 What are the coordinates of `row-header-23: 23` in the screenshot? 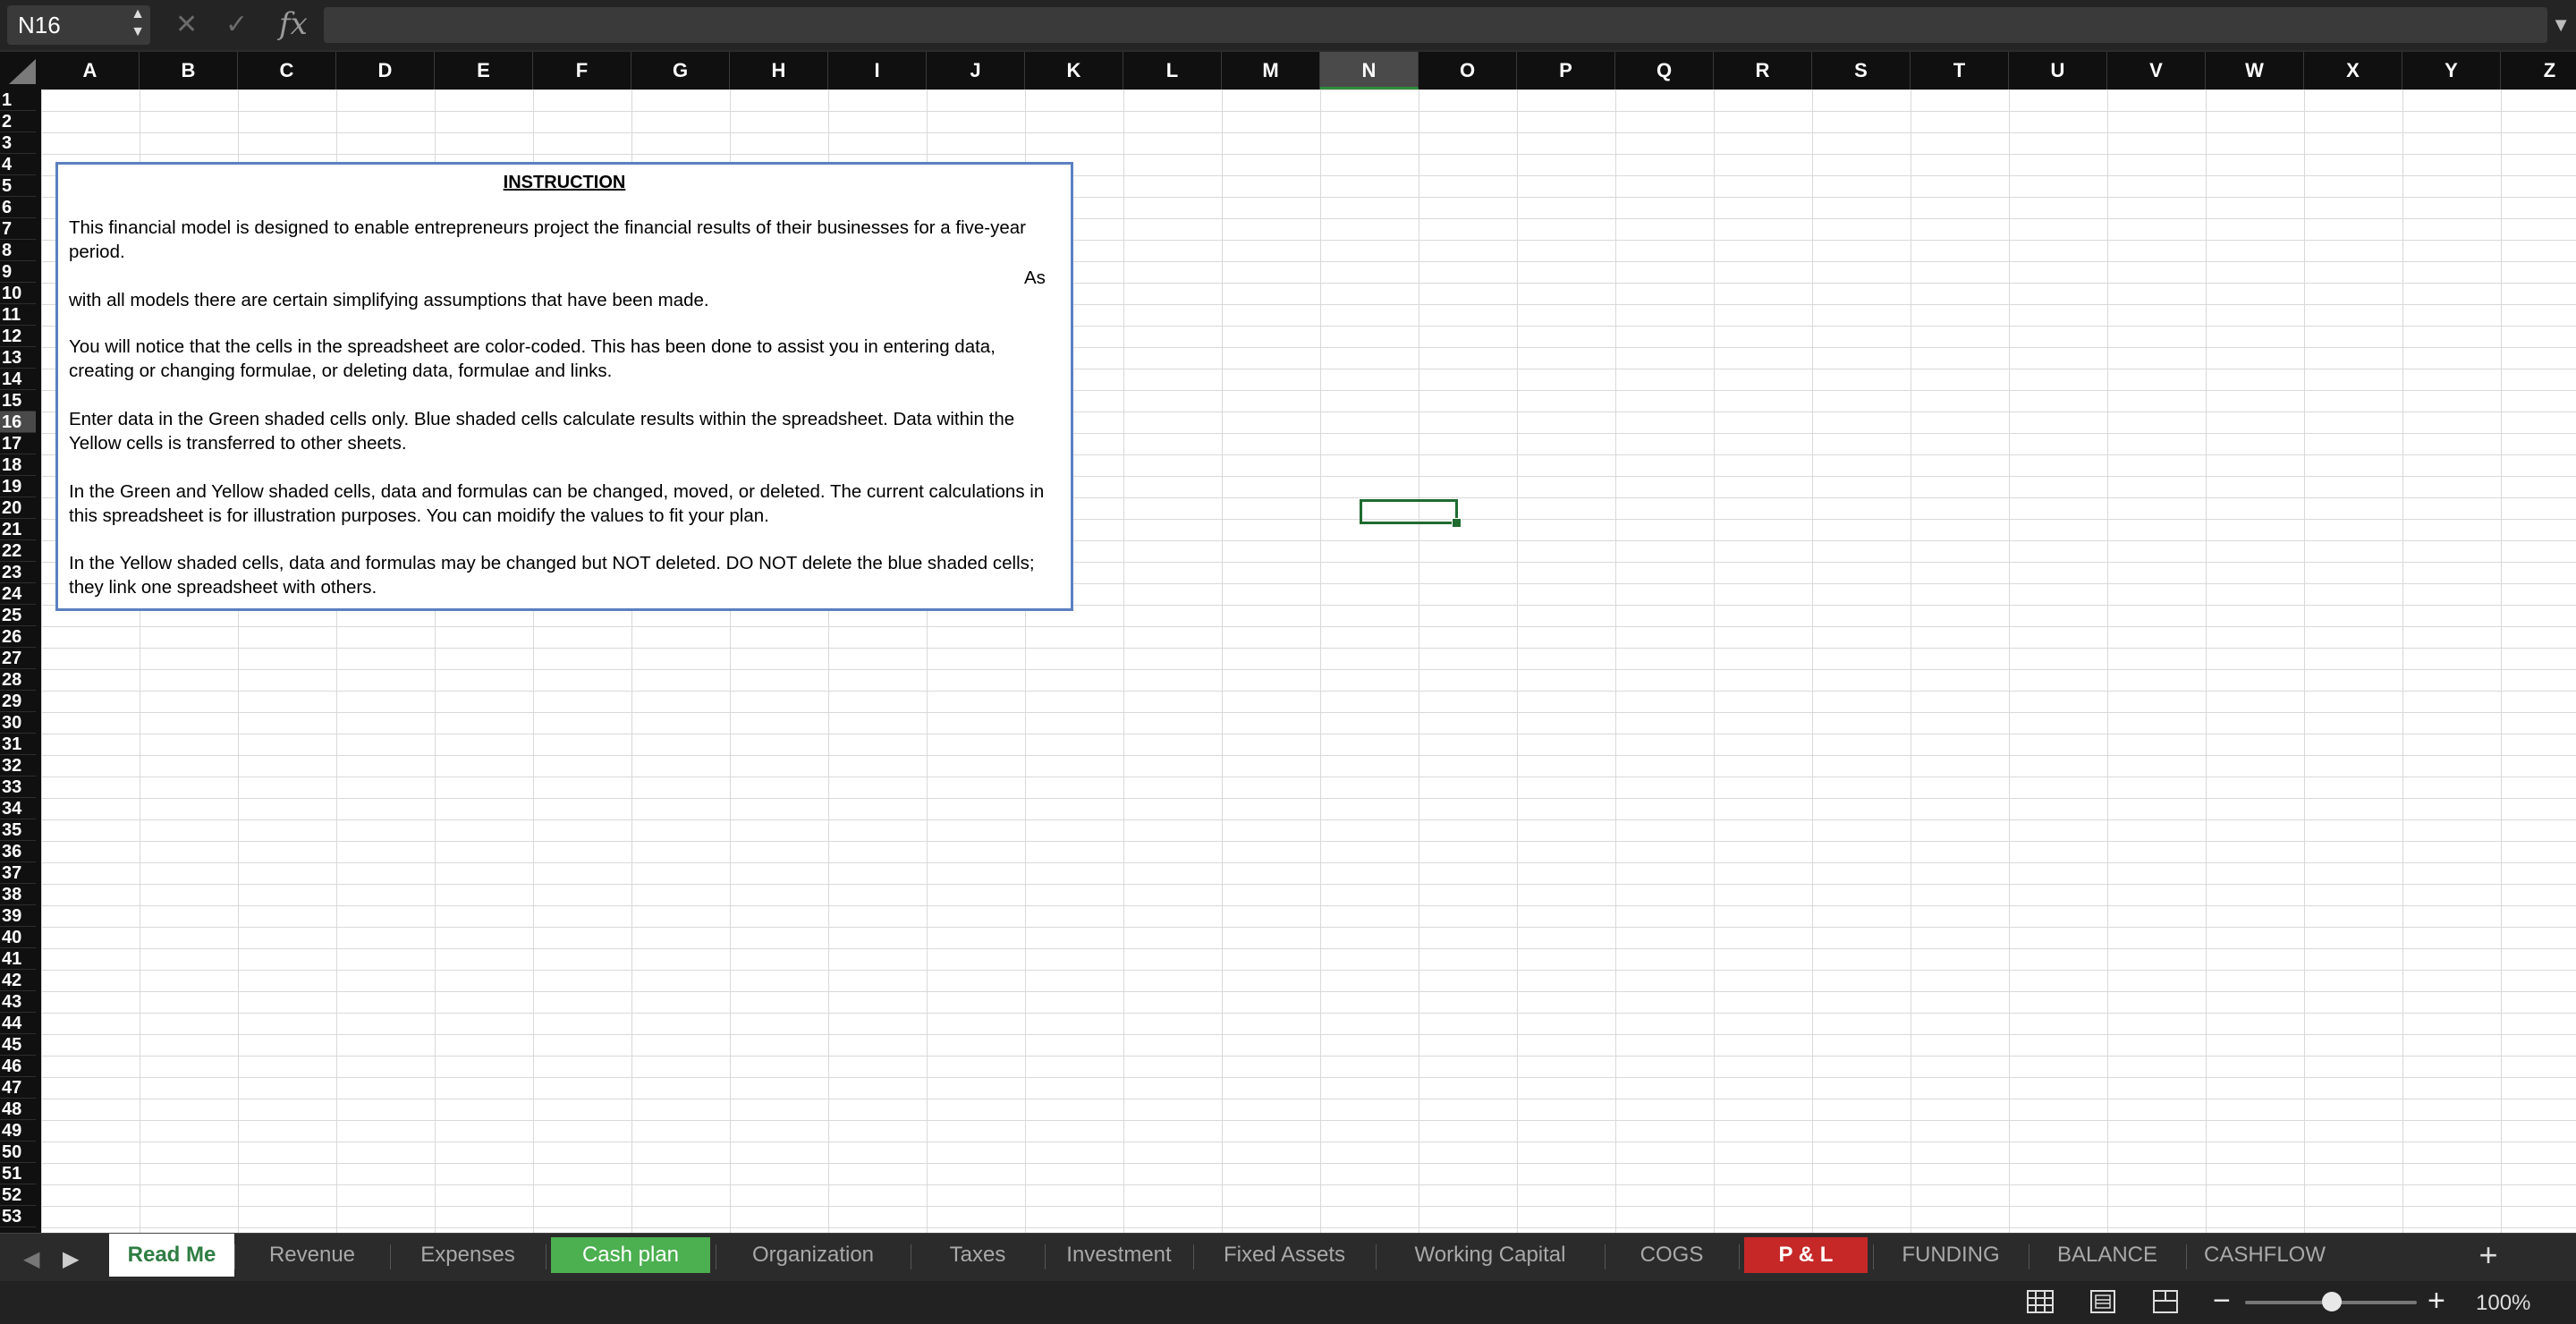 It's located at (18, 572).